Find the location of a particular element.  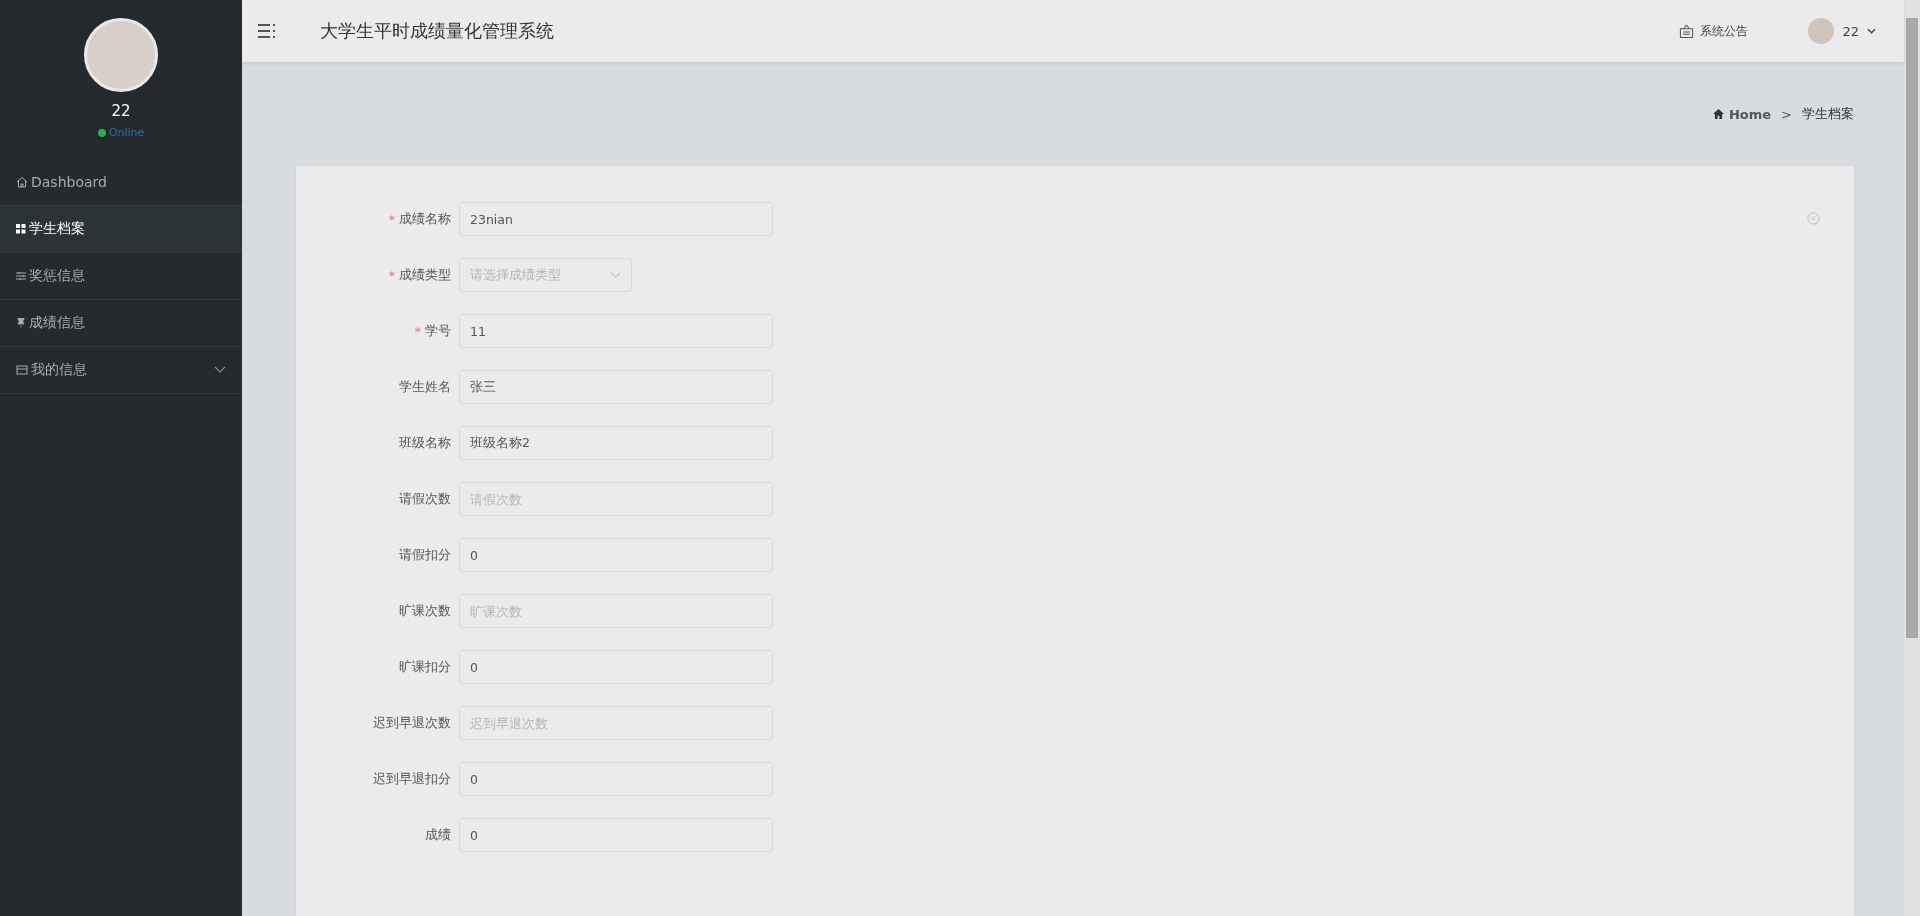

user-name: 22 is located at coordinates (121, 111).